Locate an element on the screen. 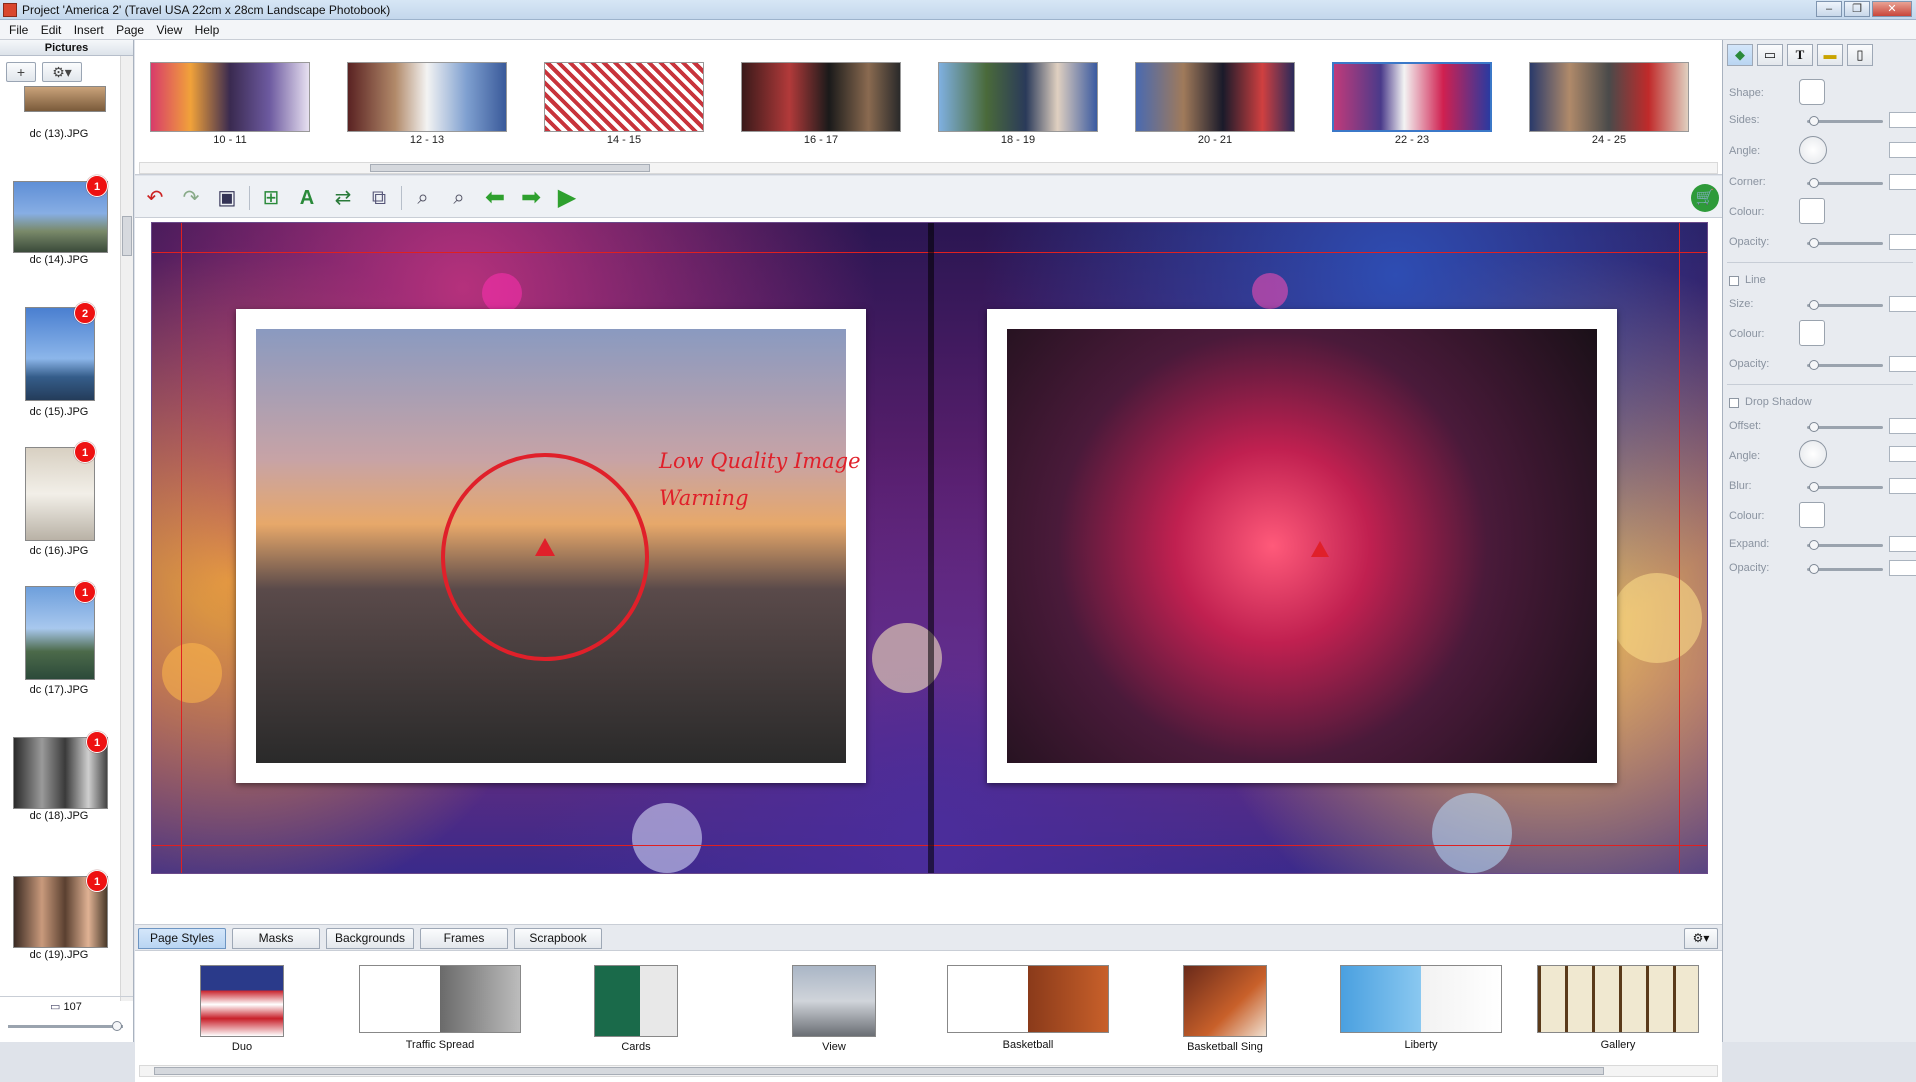 The image size is (1916, 1082). style-gallery is located at coordinates (1618, 999).